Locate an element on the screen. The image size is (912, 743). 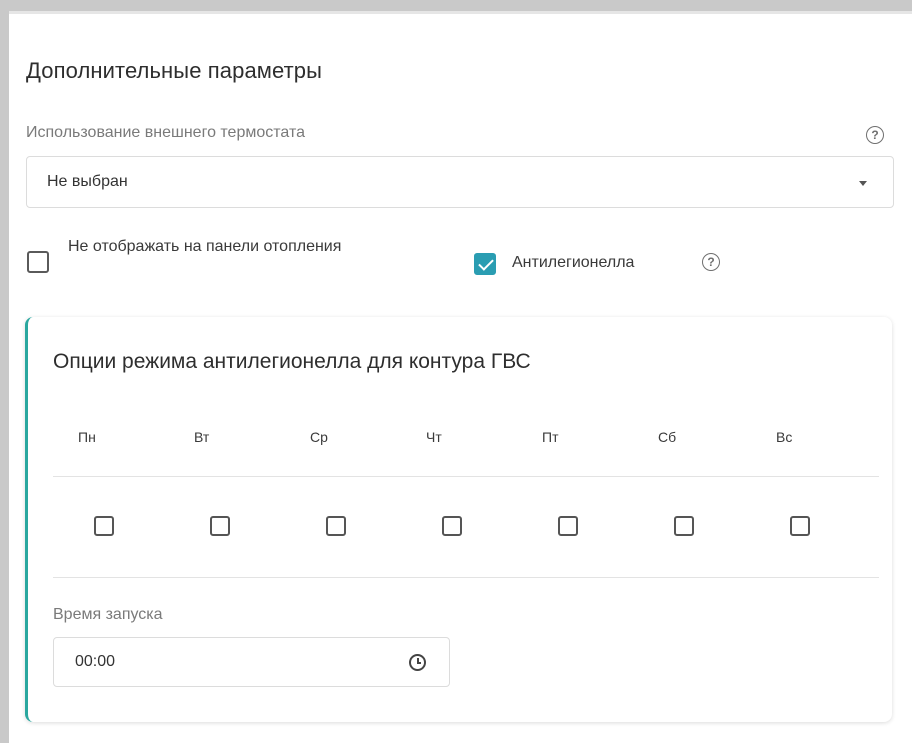
day-checkbox-mon is located at coordinates (104, 526).